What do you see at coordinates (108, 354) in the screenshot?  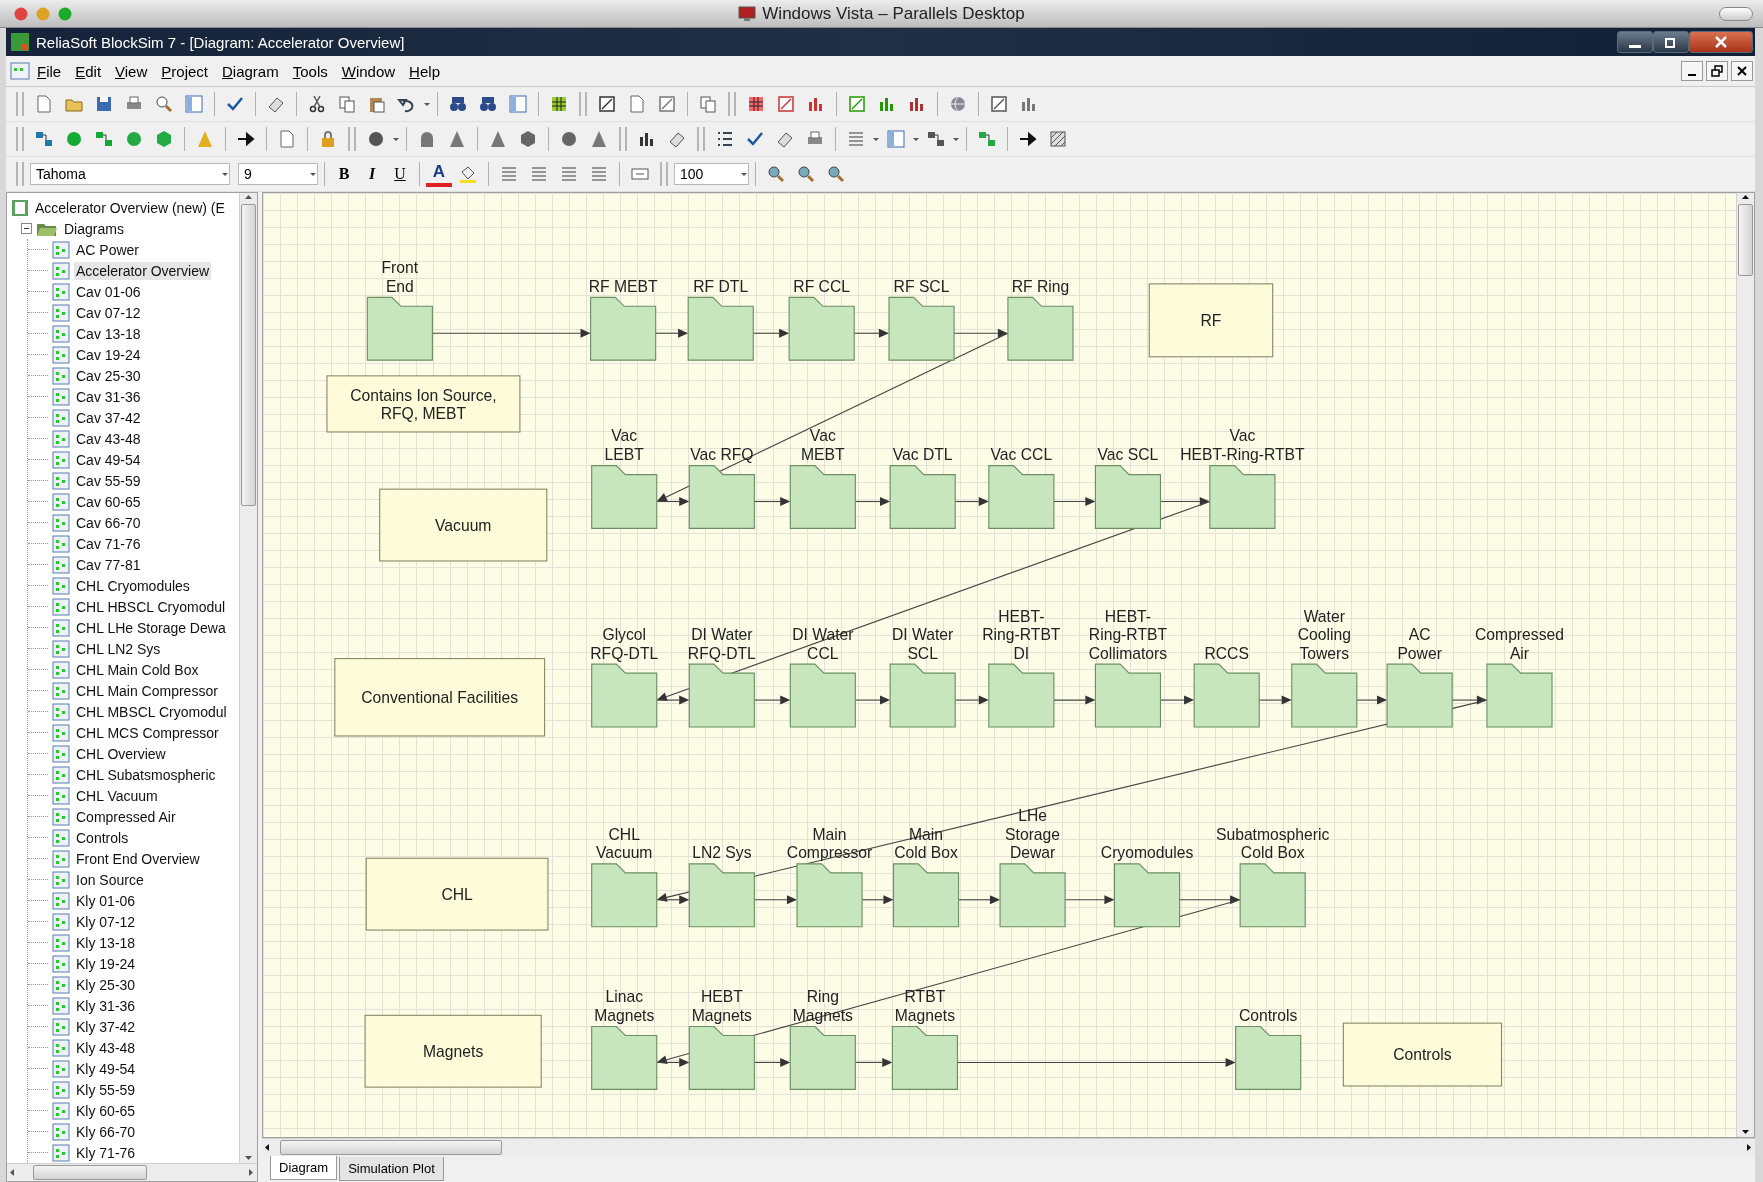 I see `tree-item: Cav 19-24` at bounding box center [108, 354].